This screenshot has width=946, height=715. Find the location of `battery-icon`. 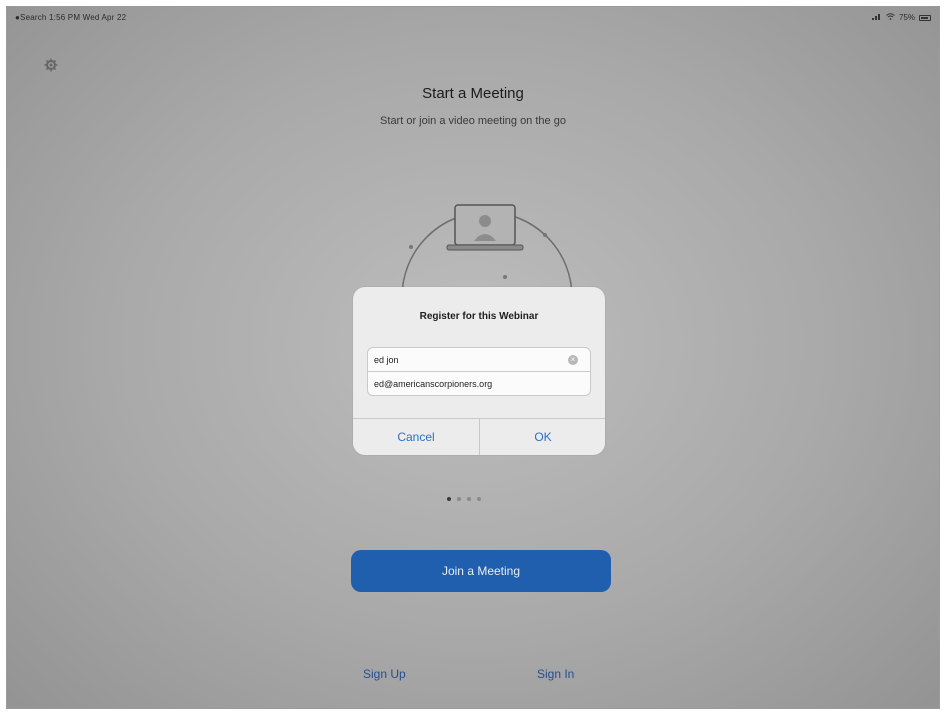

battery-icon is located at coordinates (925, 17).